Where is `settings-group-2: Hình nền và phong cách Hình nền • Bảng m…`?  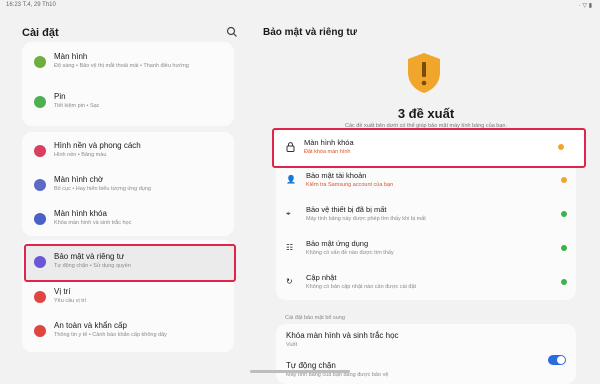
settings-group-2: Hình nền và phong cách Hình nền • Bảng m… is located at coordinates (128, 184).